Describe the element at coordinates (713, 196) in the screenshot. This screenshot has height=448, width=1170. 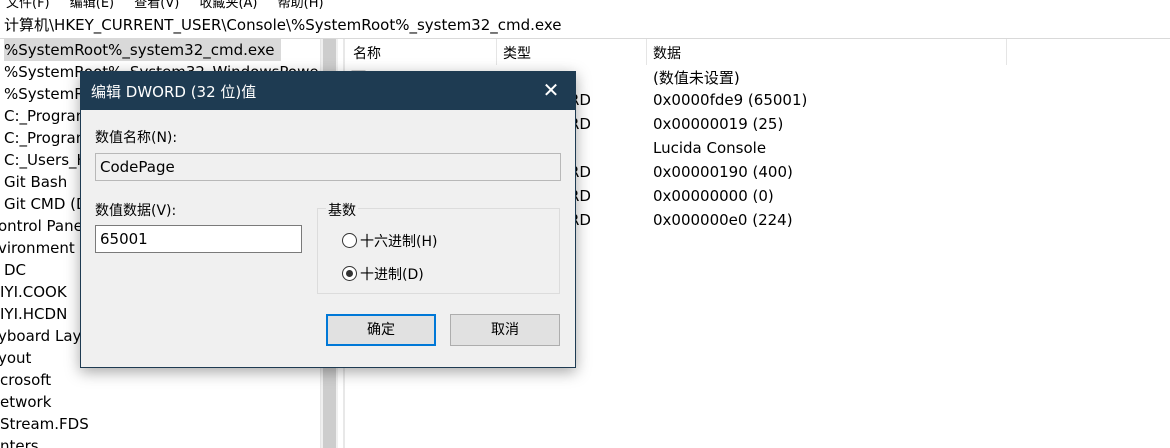
I see `cell-data: 0x00000000 (0)` at that location.